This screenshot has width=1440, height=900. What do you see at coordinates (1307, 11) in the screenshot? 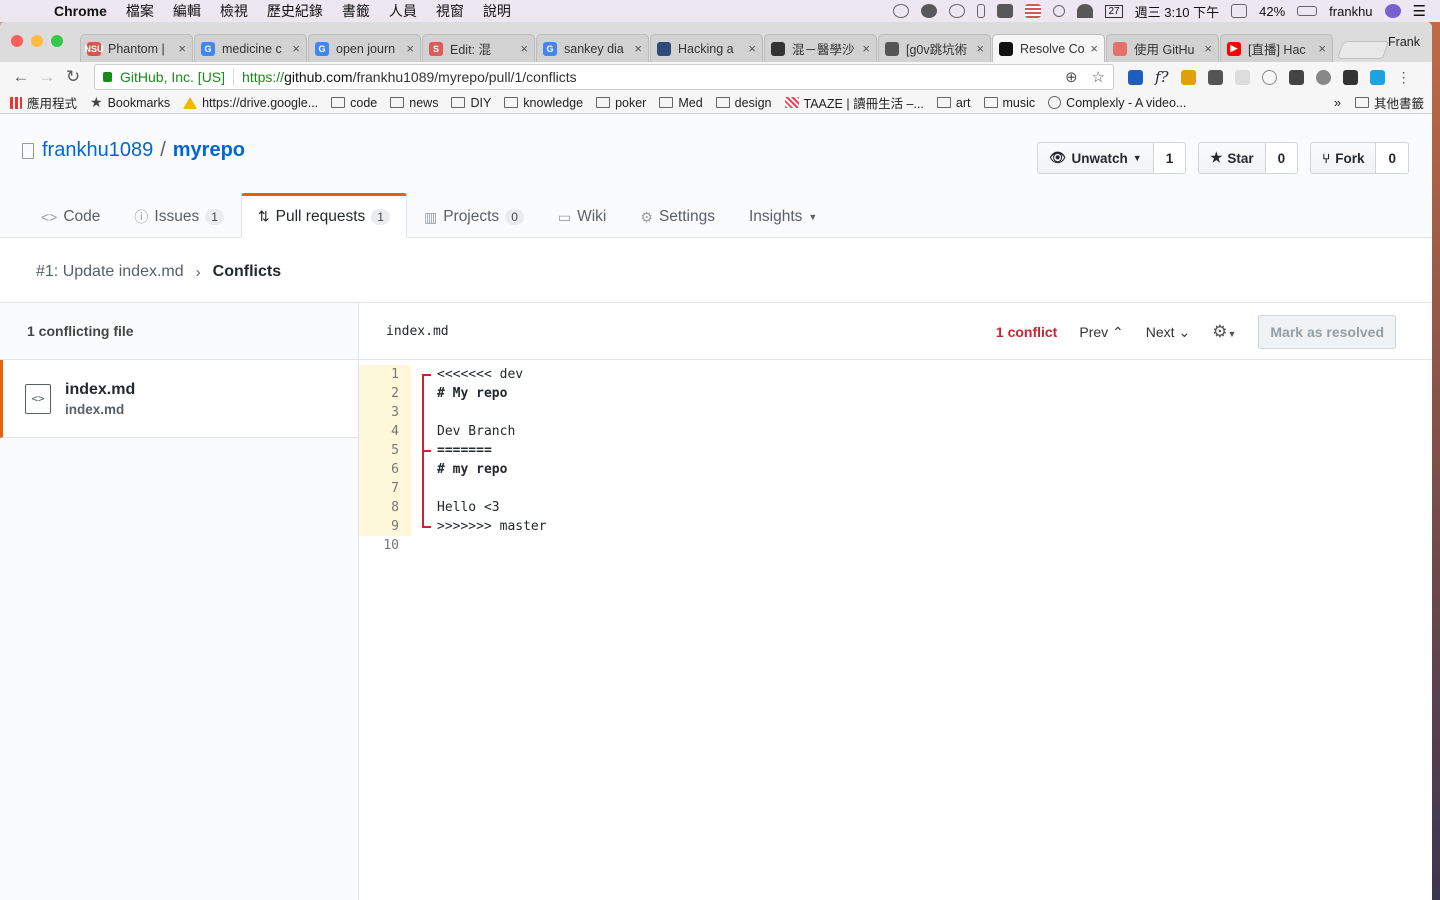
I see `battery-icon` at bounding box center [1307, 11].